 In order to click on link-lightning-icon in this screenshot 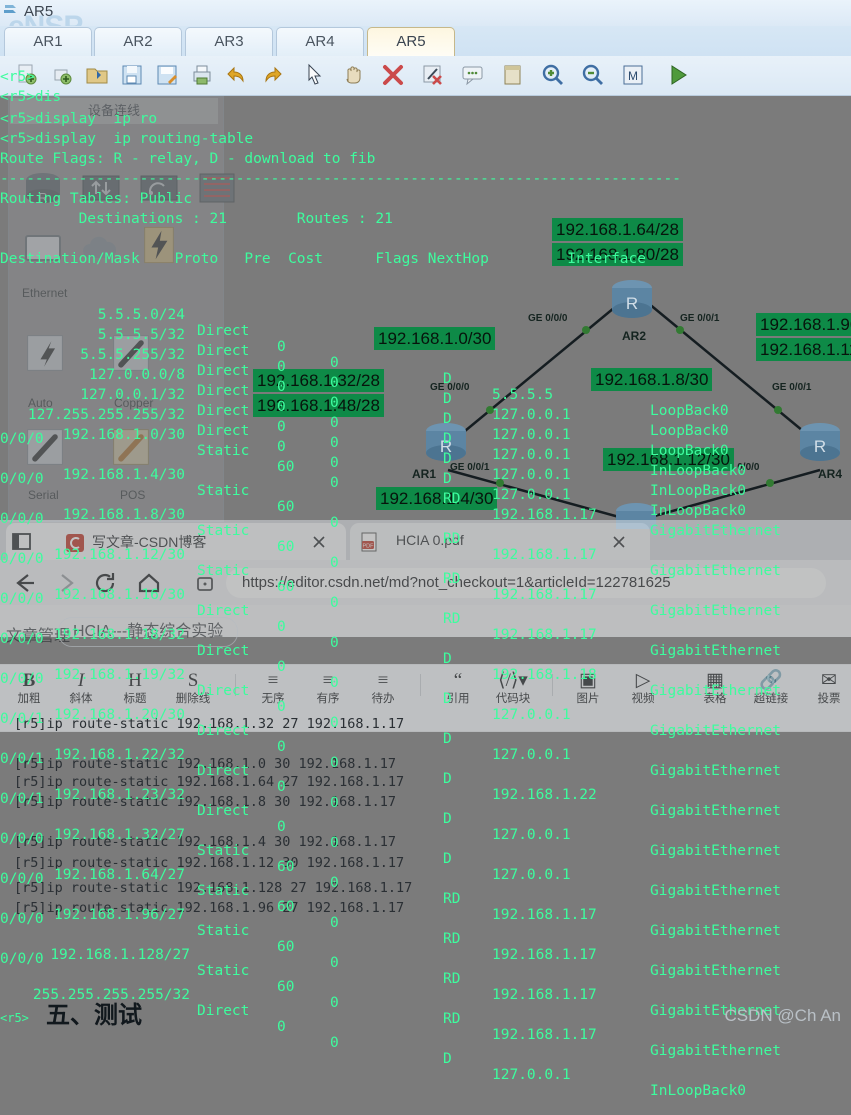, I will do `click(159, 245)`.